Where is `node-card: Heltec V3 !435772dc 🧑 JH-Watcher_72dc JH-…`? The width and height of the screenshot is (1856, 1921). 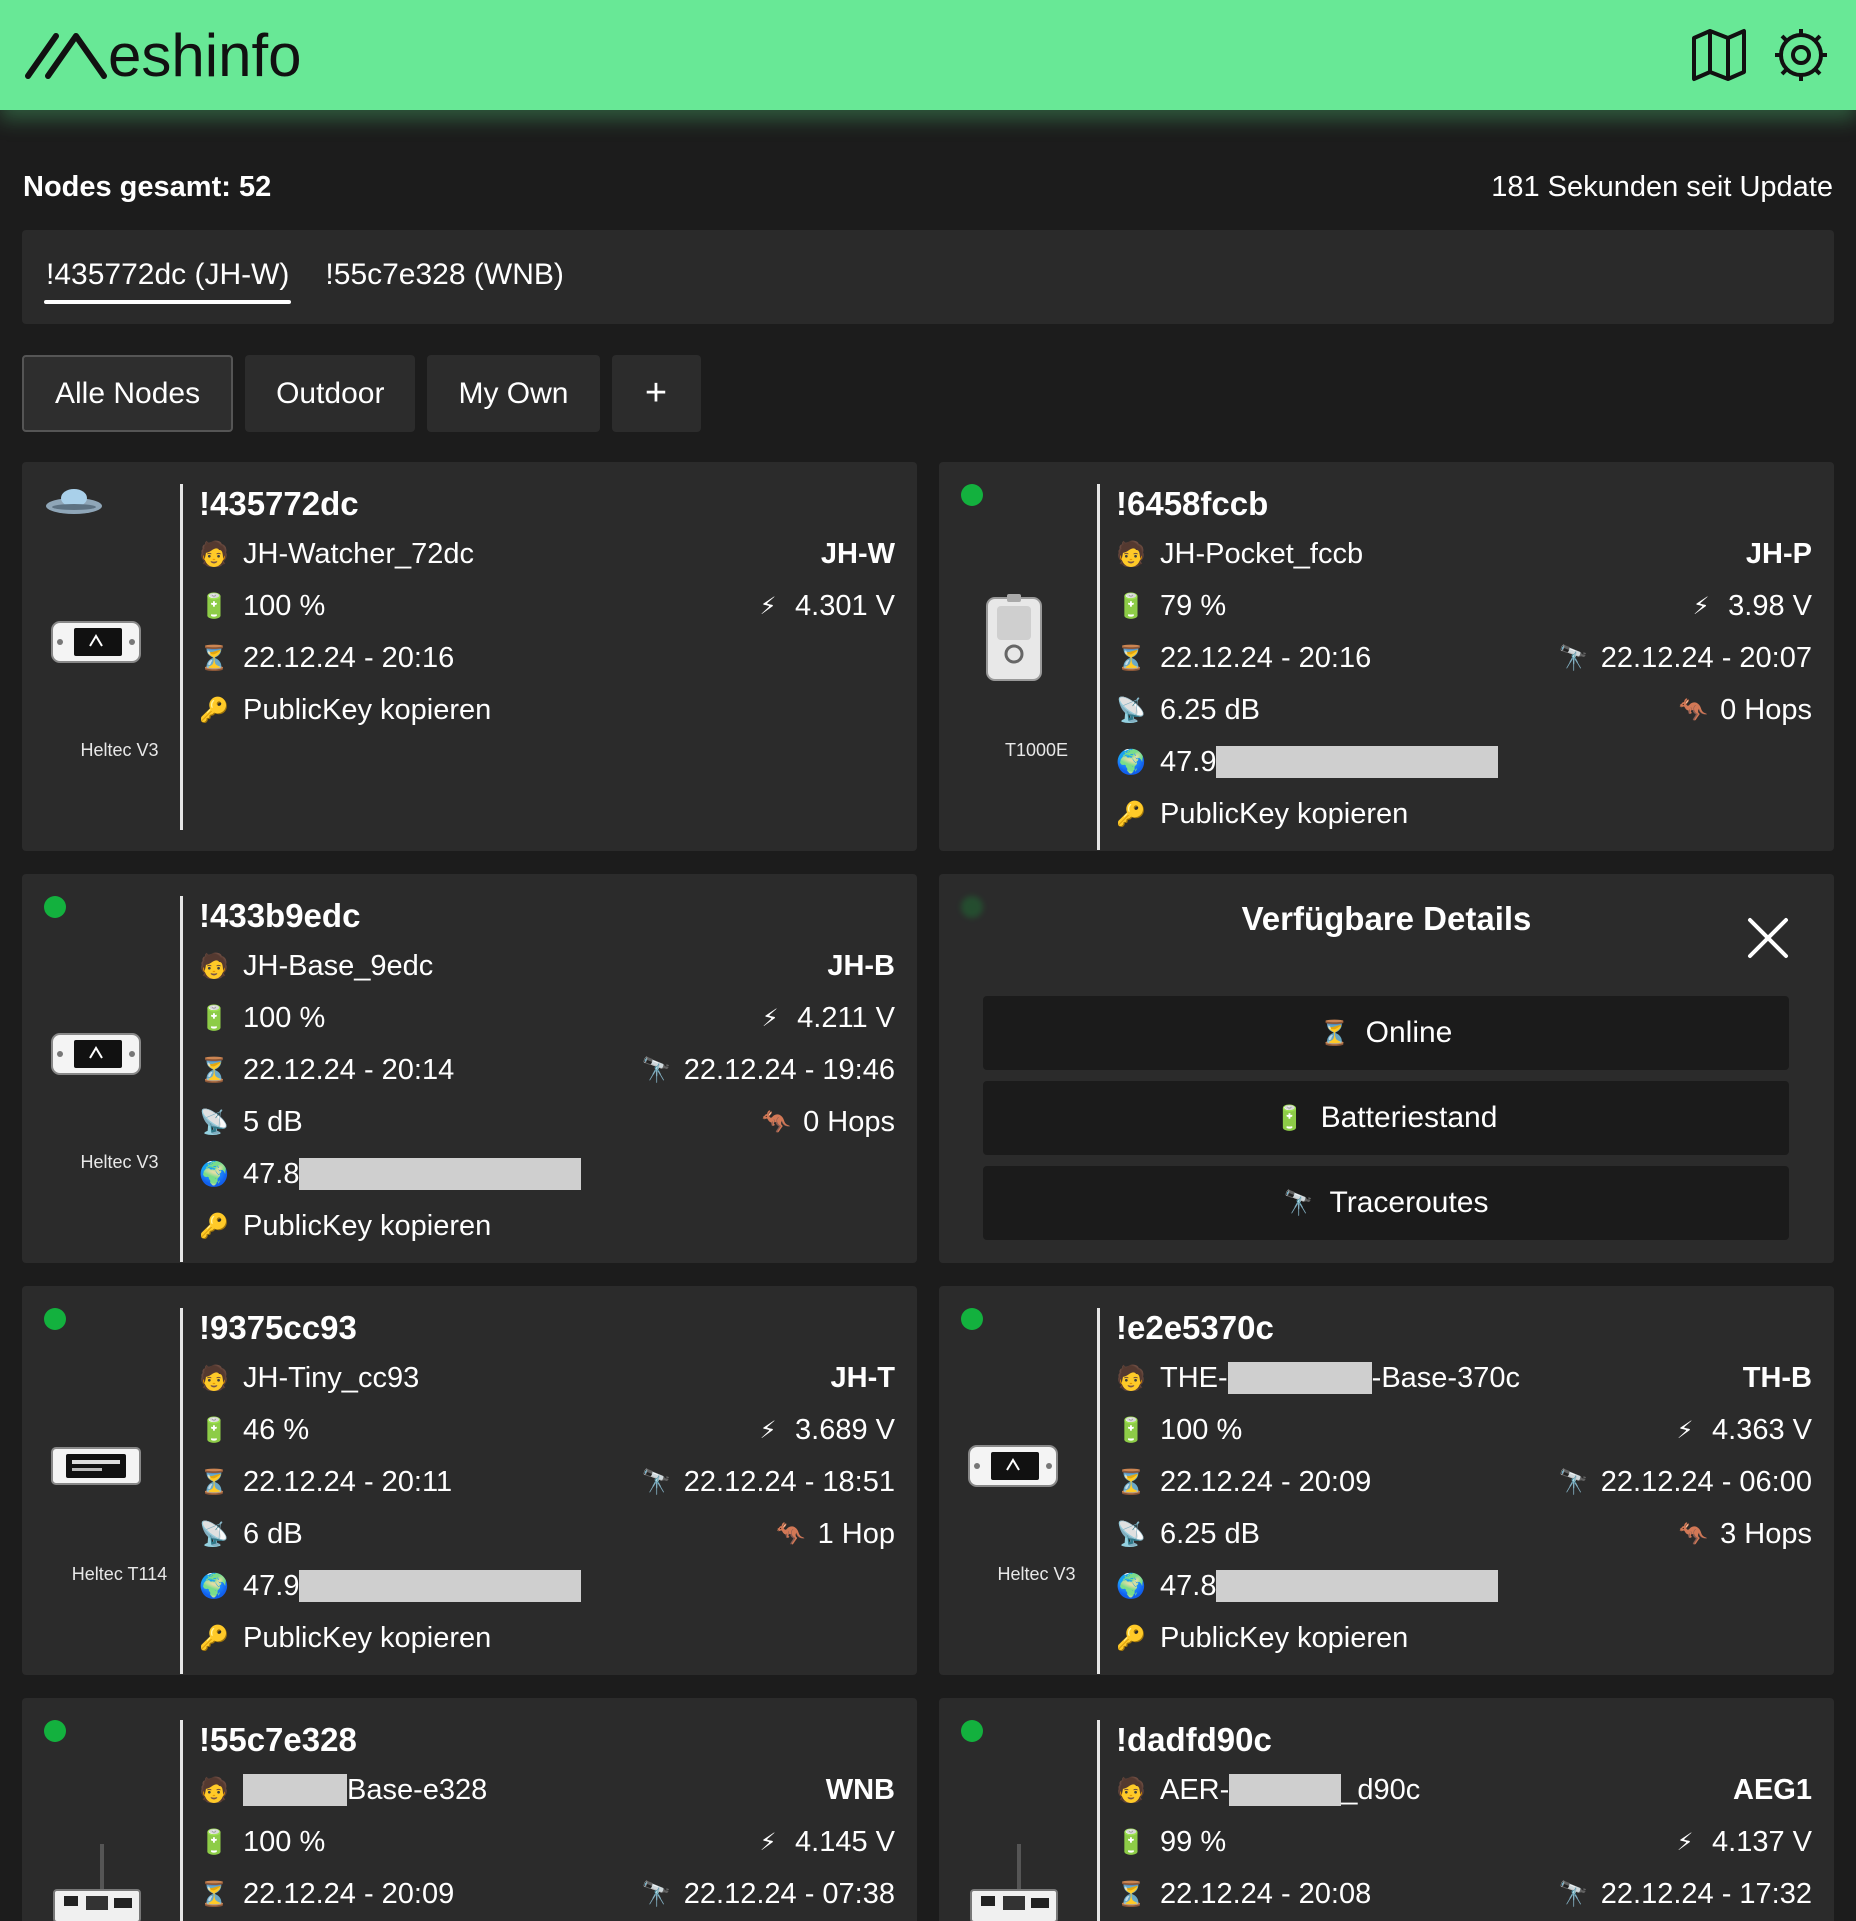 node-card: Heltec V3 !435772dc 🧑 JH-Watcher_72dc JH-… is located at coordinates (469, 656).